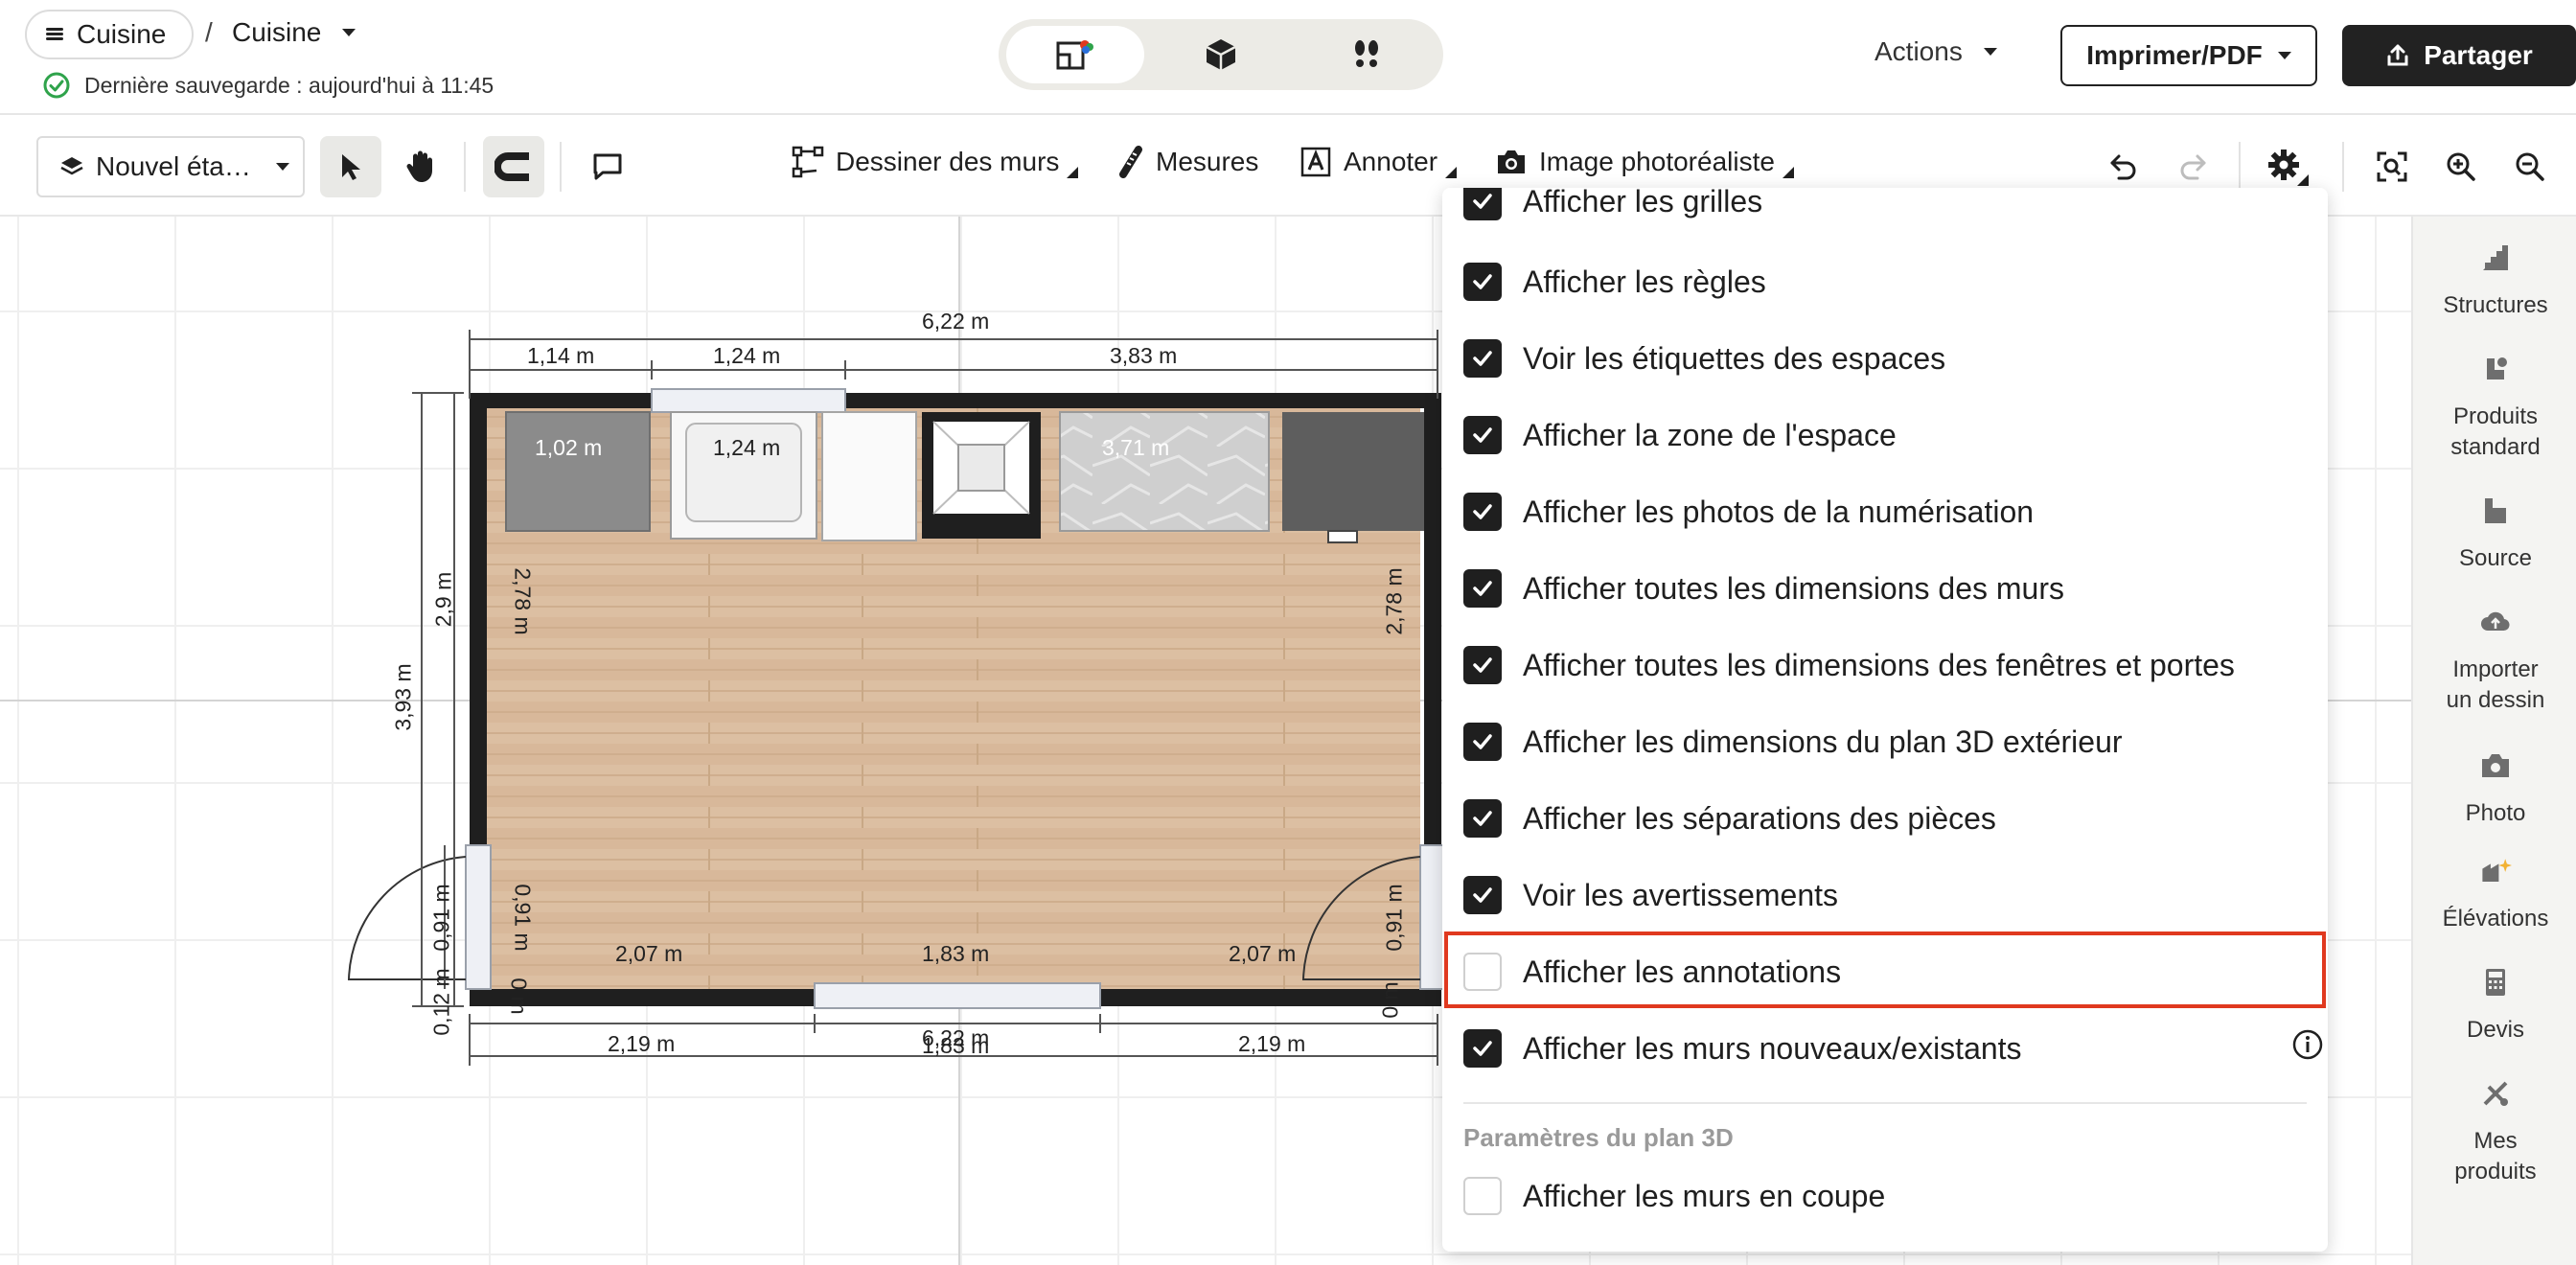 This screenshot has height=1265, width=2576. What do you see at coordinates (350, 166) in the screenshot?
I see `select-tool` at bounding box center [350, 166].